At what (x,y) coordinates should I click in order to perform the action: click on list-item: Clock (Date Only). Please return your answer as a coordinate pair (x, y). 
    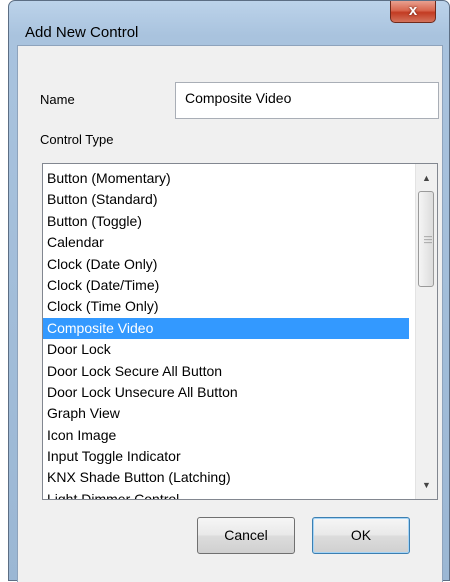
    Looking at the image, I should click on (226, 264).